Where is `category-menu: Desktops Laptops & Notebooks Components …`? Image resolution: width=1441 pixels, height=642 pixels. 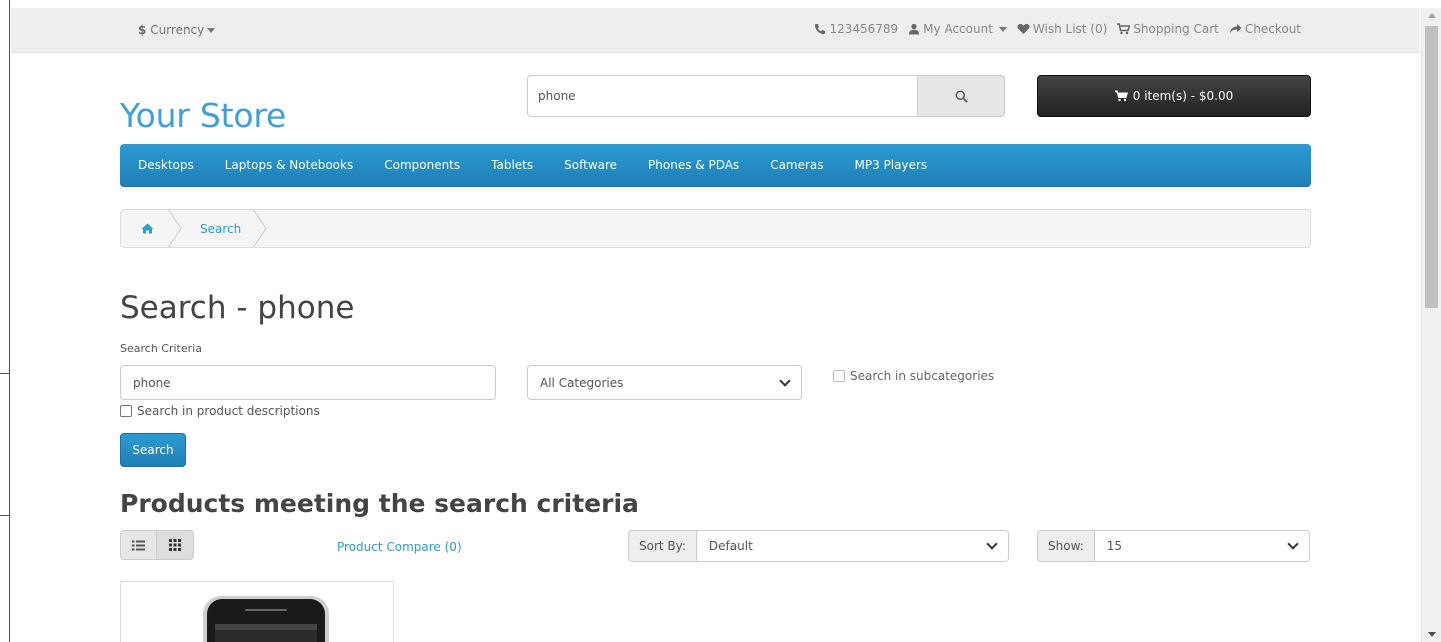
category-menu: Desktops Laptops & Notebooks Components … is located at coordinates (715, 165).